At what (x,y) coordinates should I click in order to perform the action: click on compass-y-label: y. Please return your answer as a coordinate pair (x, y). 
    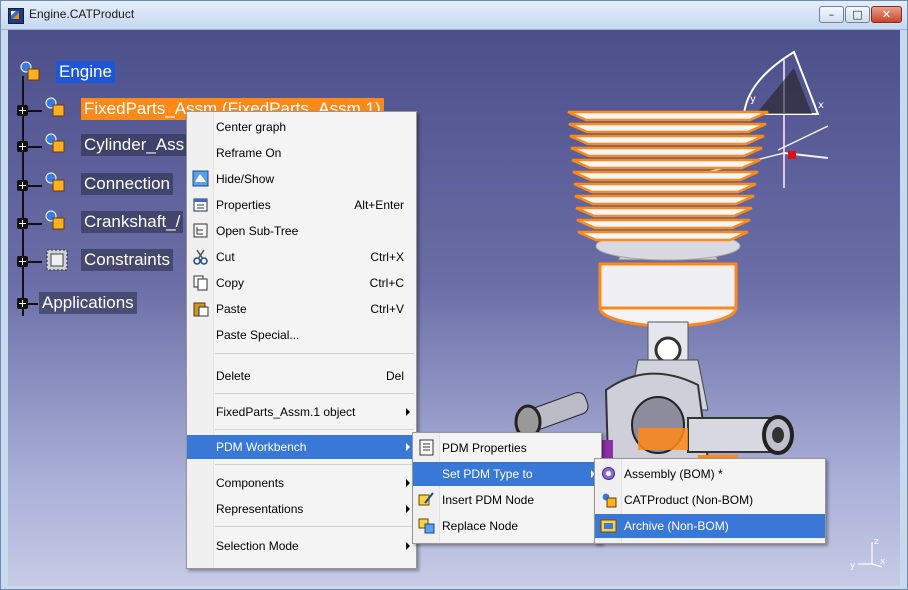
    Looking at the image, I should click on (753, 99).